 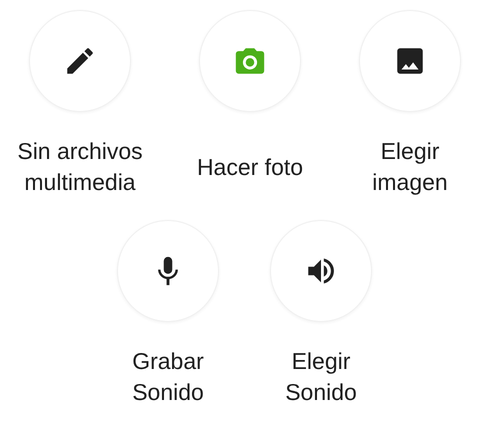 I want to click on action-label: Grabar Sonido, so click(x=168, y=377).